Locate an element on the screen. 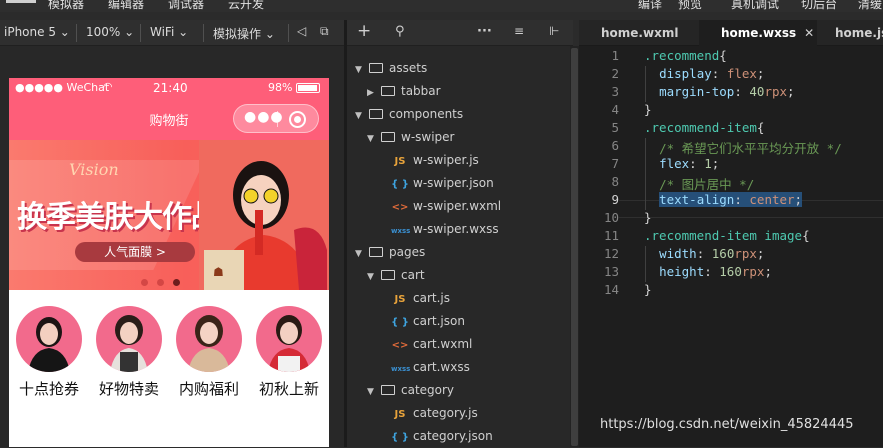 This screenshot has width=883, height=448. add-icon: + is located at coordinates (364, 31).